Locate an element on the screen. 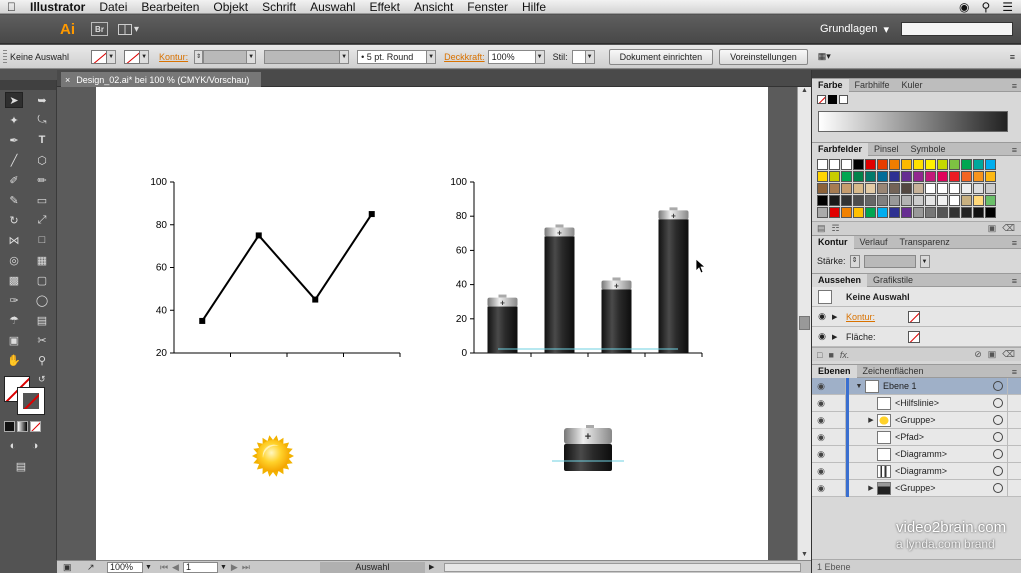 The image size is (1021, 573). width-tool-icon: ⋈ is located at coordinates (14, 240).